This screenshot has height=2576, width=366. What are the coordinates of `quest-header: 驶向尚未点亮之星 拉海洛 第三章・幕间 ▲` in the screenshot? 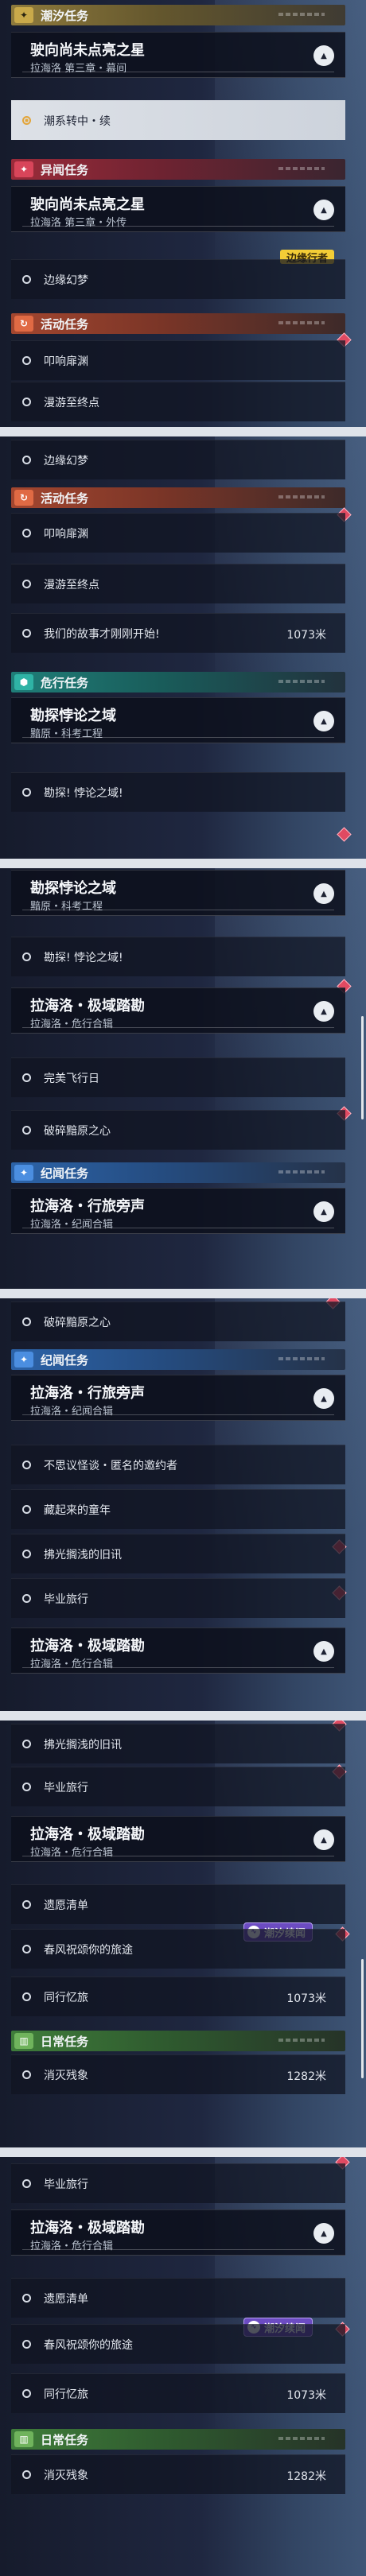 It's located at (178, 55).